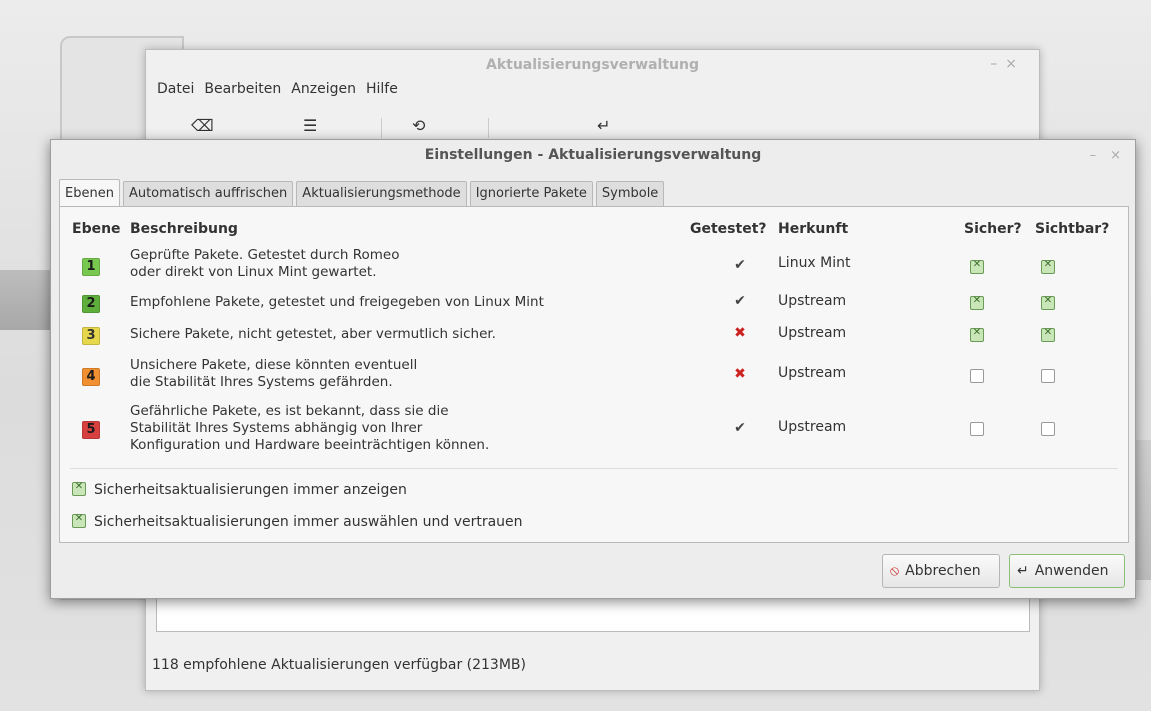 This screenshot has width=1151, height=711. Describe the element at coordinates (89, 193) in the screenshot. I see `tab-levels: Ebenen` at that location.